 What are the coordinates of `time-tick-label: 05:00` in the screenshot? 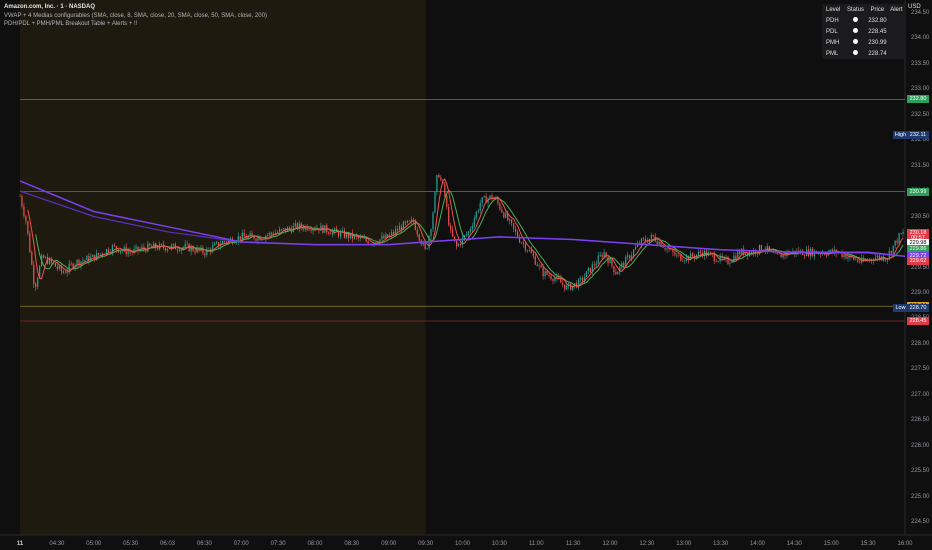 It's located at (94, 544).